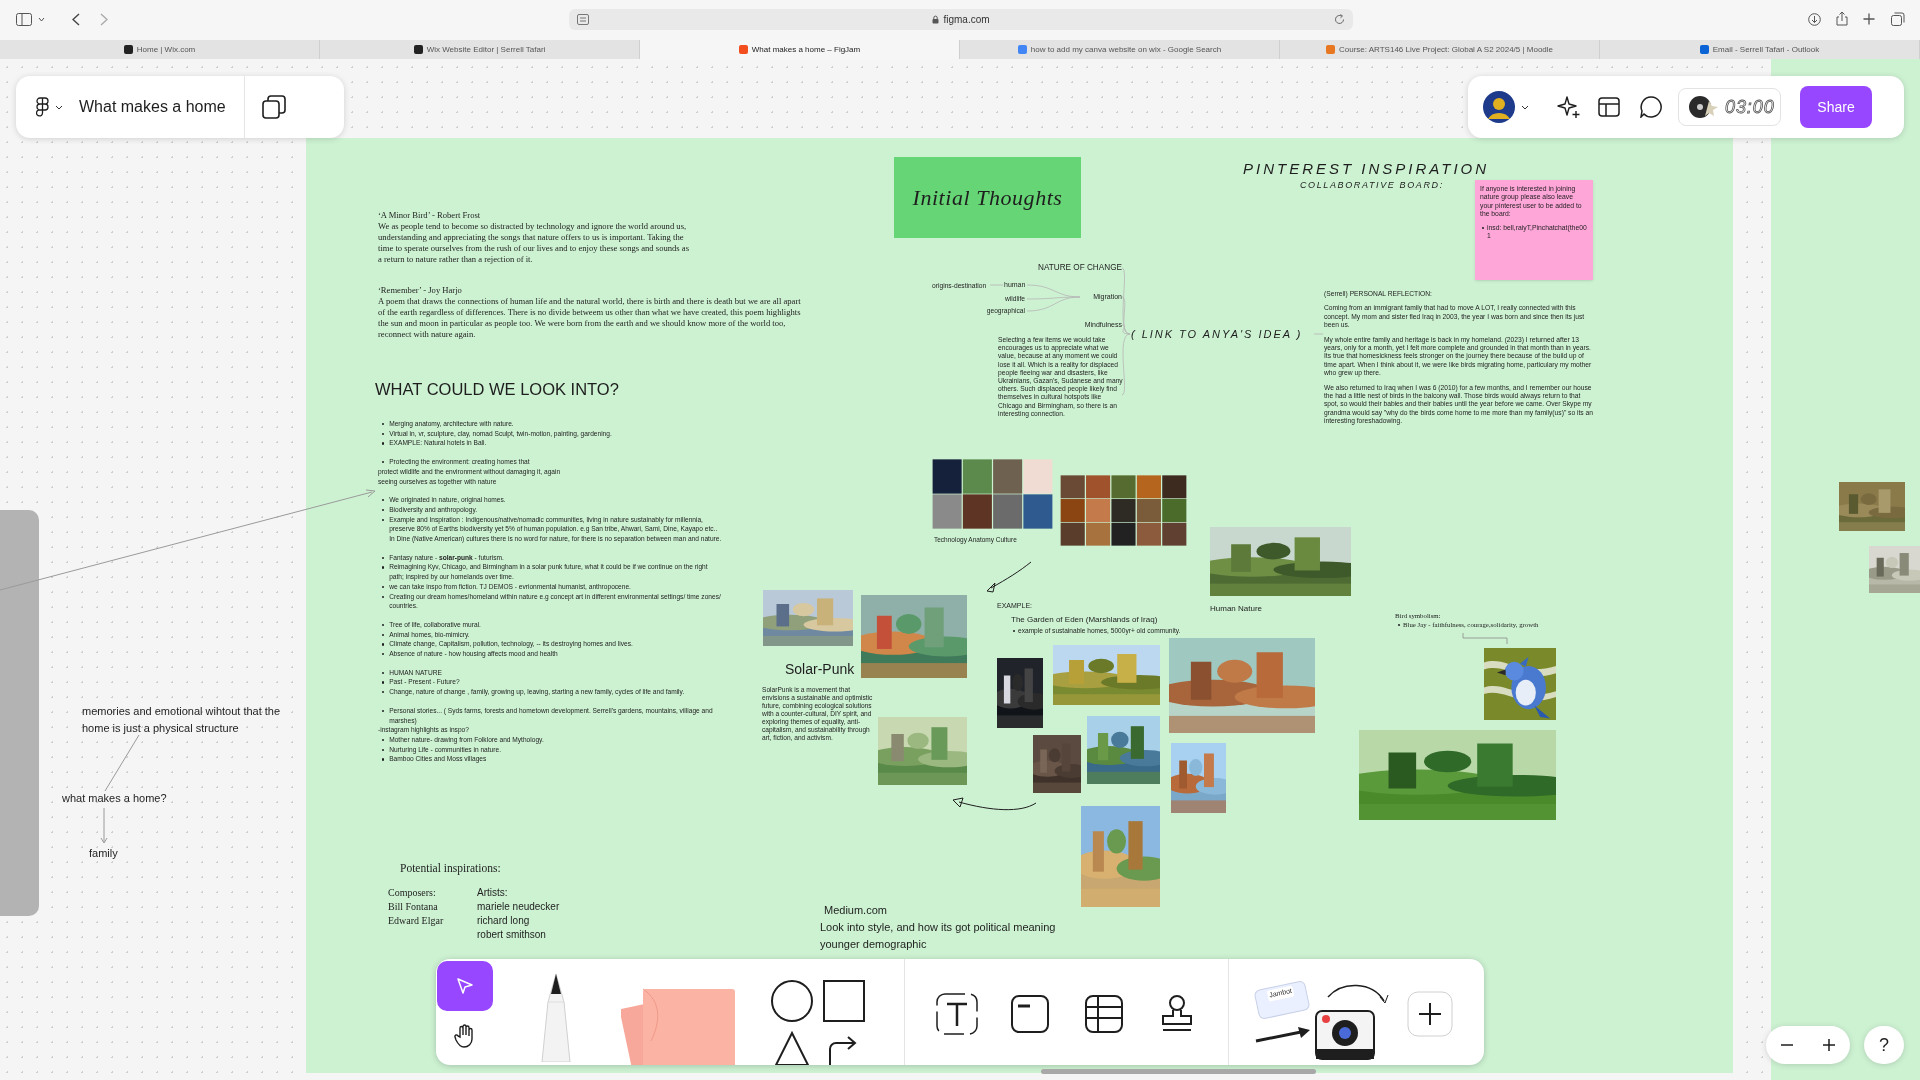  I want to click on file-title: What makes a home, so click(152, 107).